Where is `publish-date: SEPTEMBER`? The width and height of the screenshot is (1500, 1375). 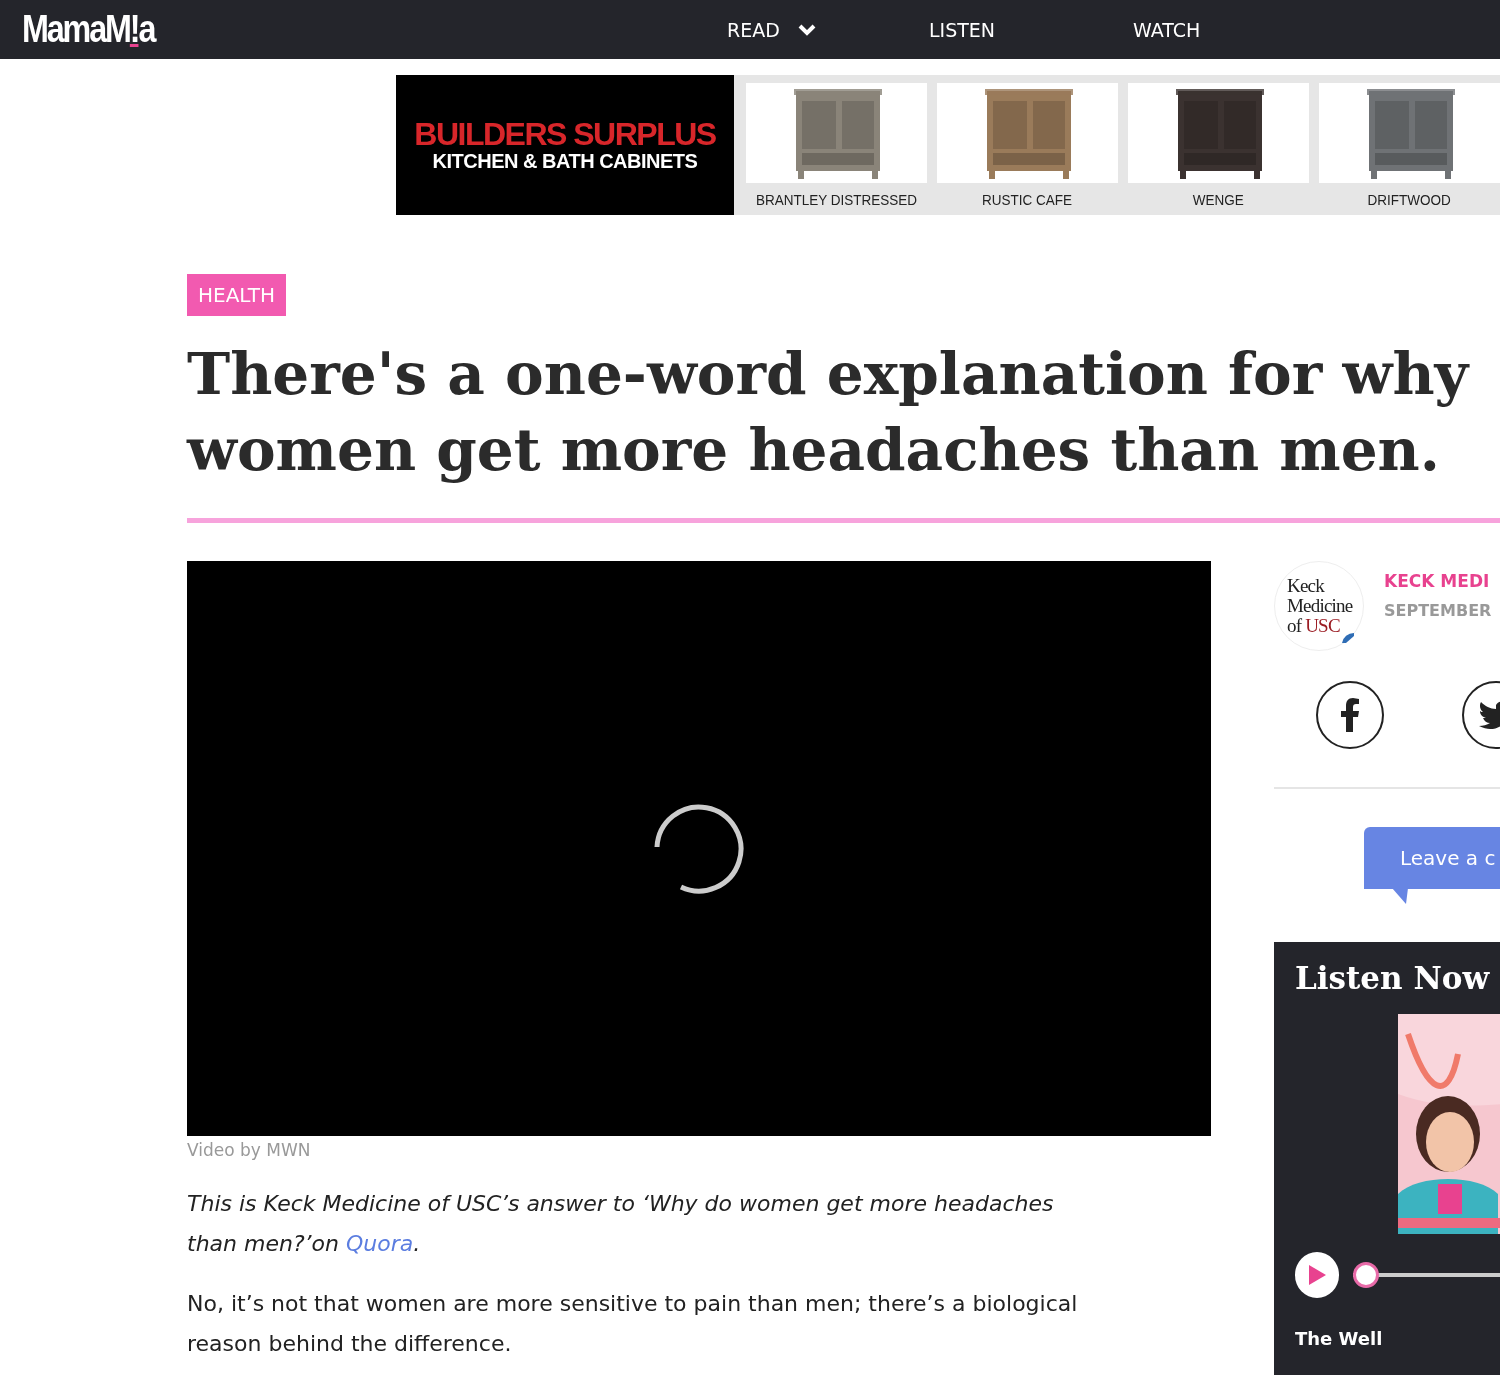 publish-date: SEPTEMBER is located at coordinates (1438, 610).